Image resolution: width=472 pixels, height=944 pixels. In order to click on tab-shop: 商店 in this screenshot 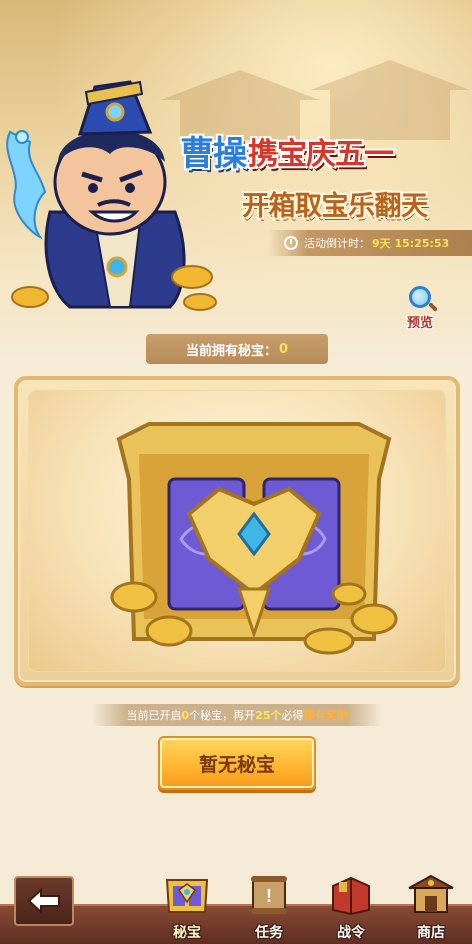, I will do `click(431, 908)`.